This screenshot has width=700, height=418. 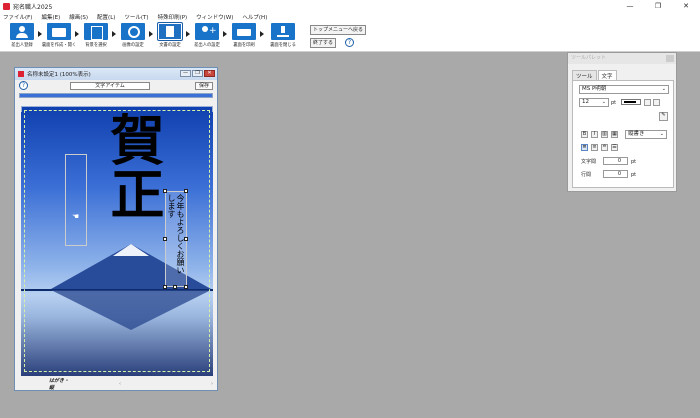 I want to click on menu-tools: ツール(T), so click(x=136, y=17).